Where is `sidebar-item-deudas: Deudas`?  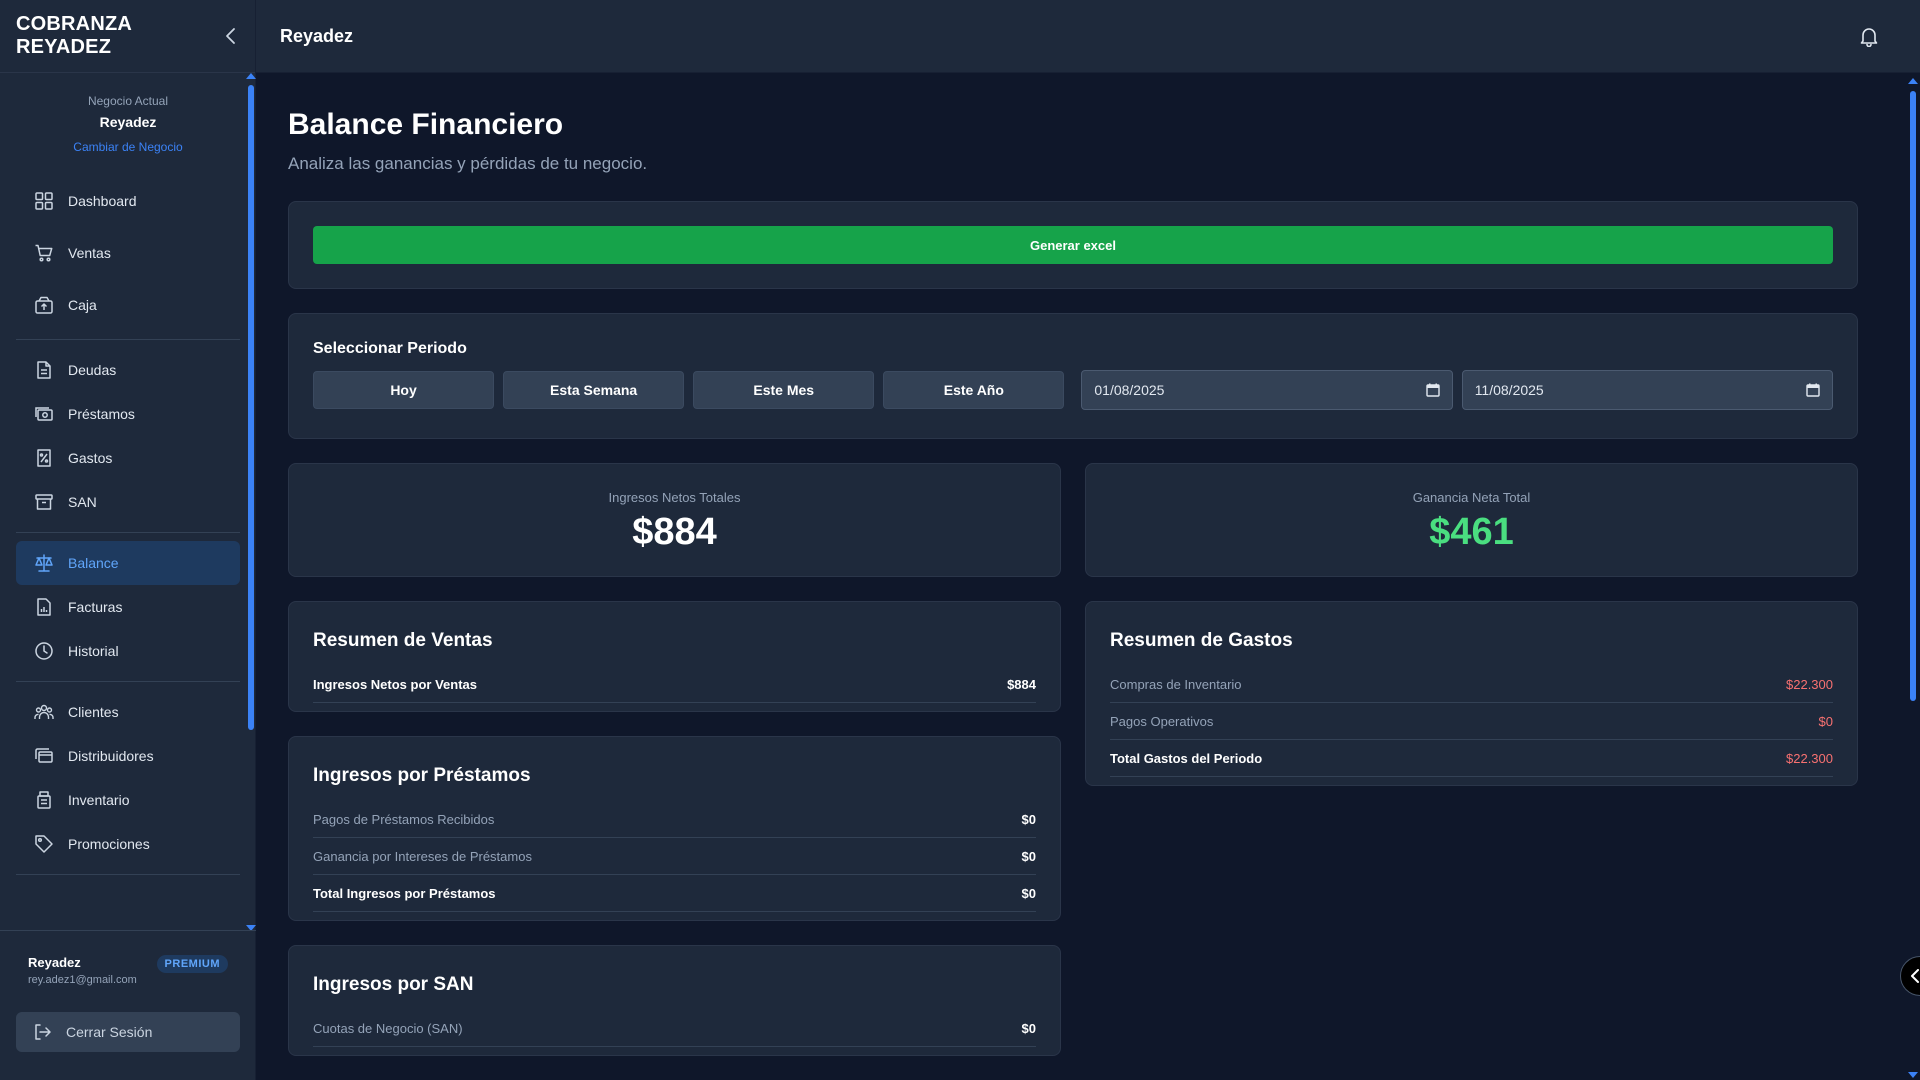
sidebar-item-deudas: Deudas is located at coordinates (128, 370).